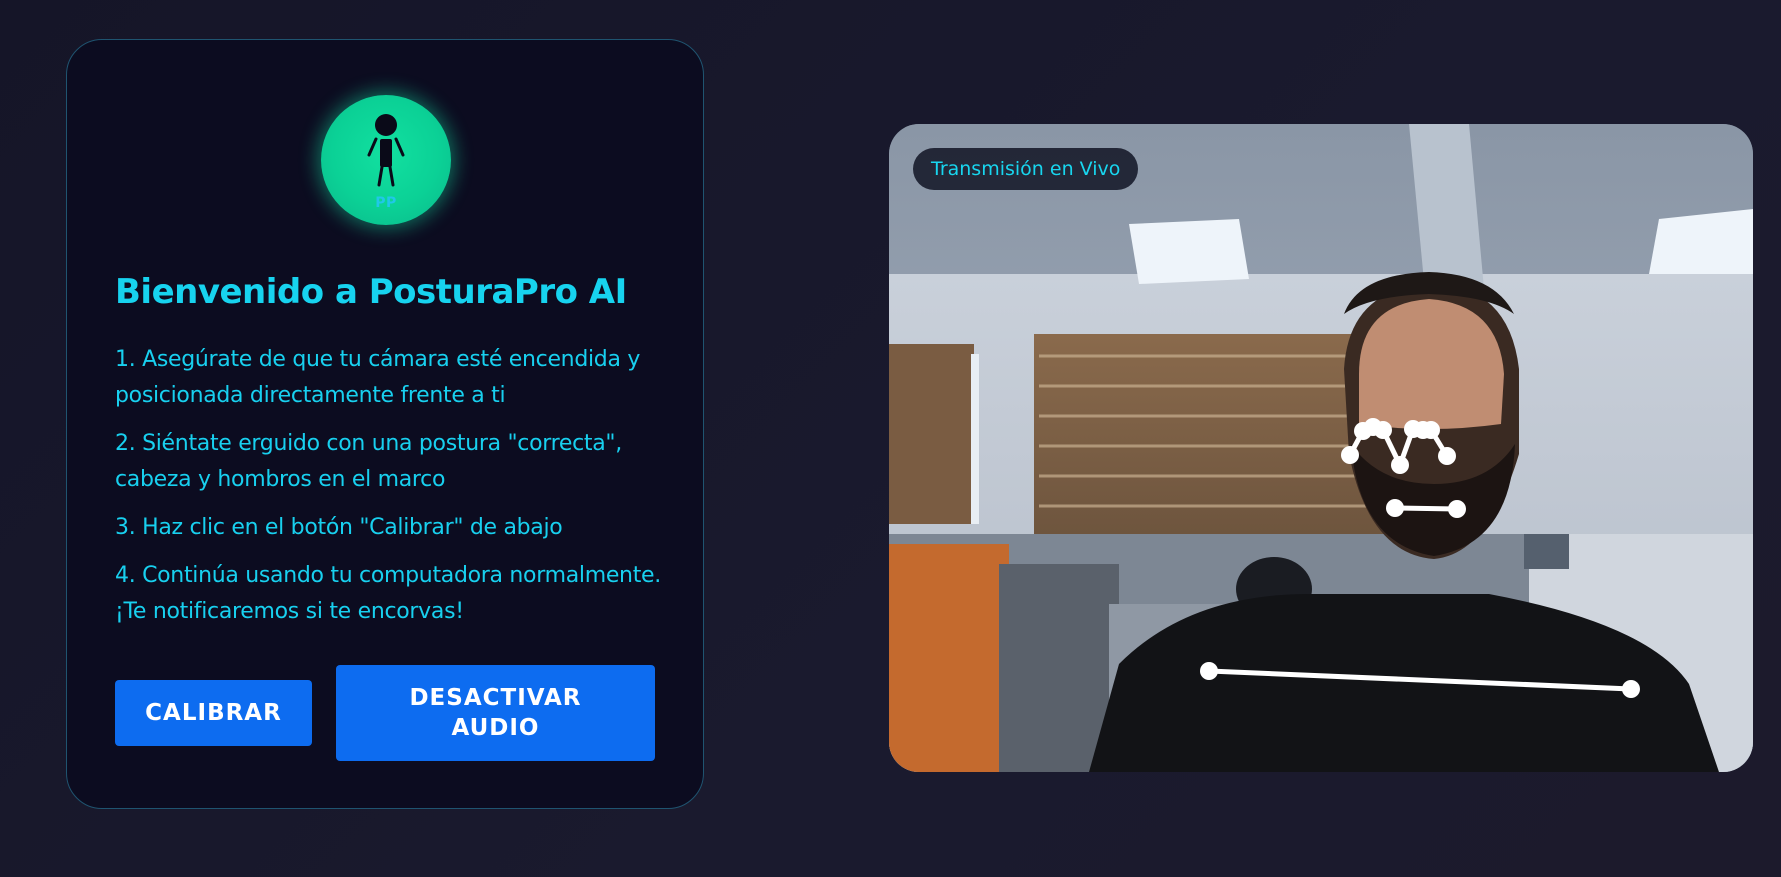  Describe the element at coordinates (495, 713) in the screenshot. I see `toggle-audio-button: DESACTIVAR AUDIO` at that location.